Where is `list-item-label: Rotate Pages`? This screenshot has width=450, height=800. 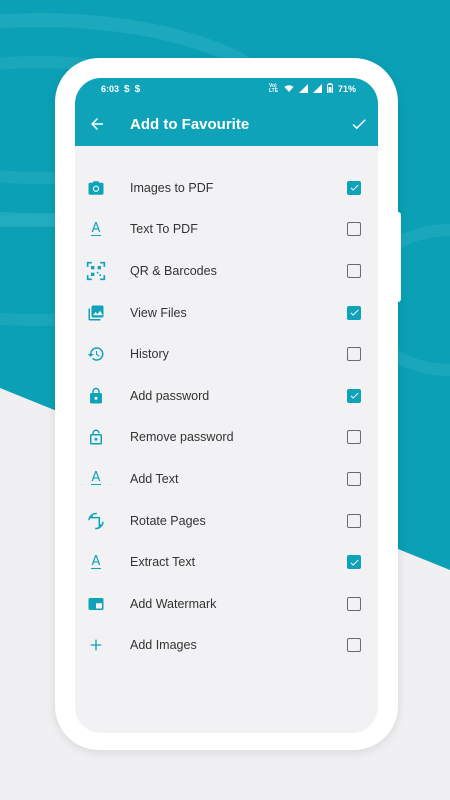
list-item-label: Rotate Pages is located at coordinates (168, 520).